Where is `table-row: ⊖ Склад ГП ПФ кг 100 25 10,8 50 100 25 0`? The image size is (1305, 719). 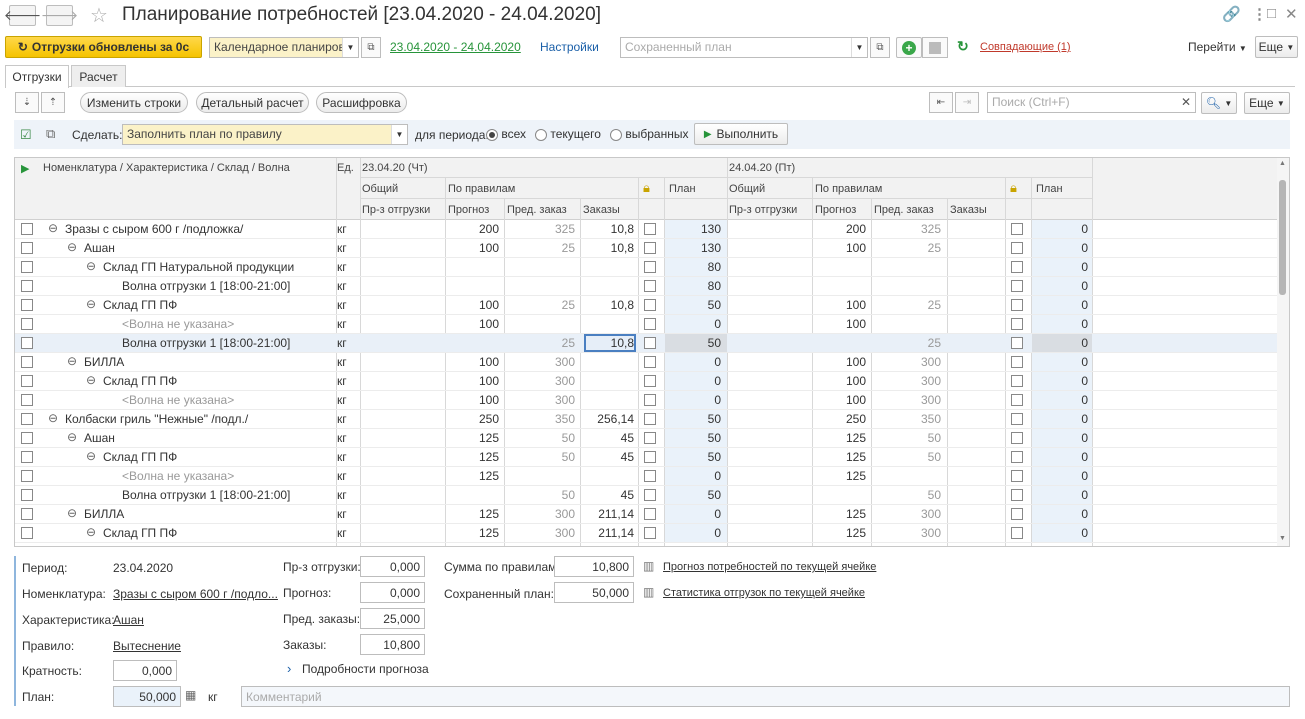 table-row: ⊖ Склад ГП ПФ кг 100 25 10,8 50 100 25 0 is located at coordinates (646, 305).